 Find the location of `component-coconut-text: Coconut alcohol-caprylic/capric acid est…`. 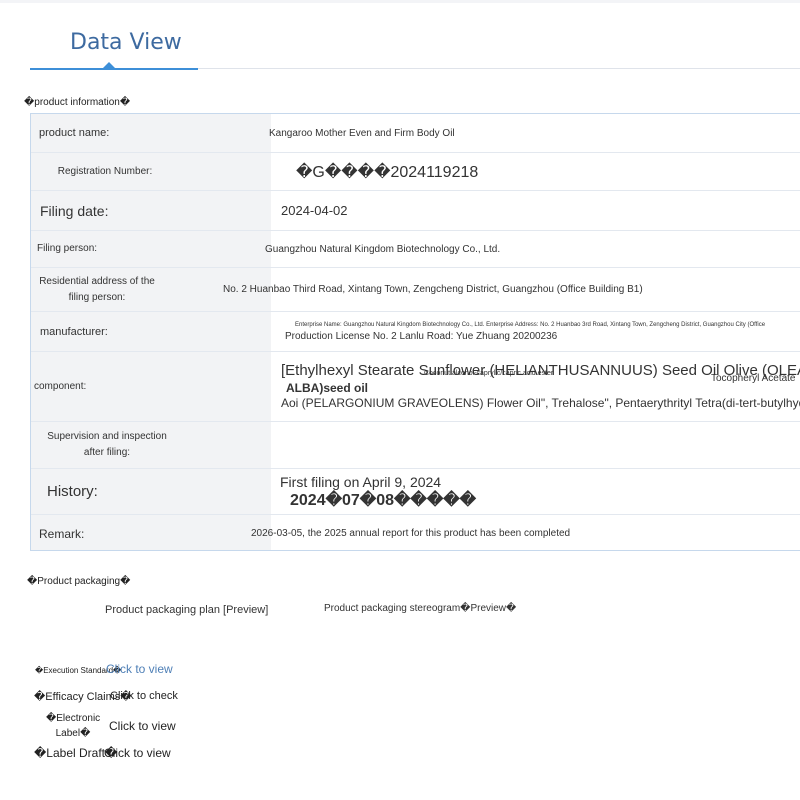

component-coconut-text: Coconut alcohol-caprylic/capric acid est… is located at coordinates (489, 373).